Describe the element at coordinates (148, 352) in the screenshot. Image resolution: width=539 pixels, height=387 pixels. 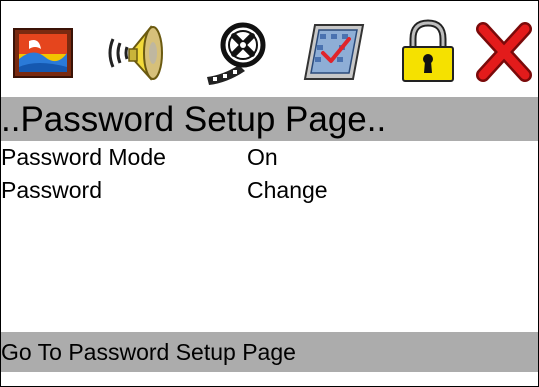
I see `status-text: Go To Password Setup Page` at that location.